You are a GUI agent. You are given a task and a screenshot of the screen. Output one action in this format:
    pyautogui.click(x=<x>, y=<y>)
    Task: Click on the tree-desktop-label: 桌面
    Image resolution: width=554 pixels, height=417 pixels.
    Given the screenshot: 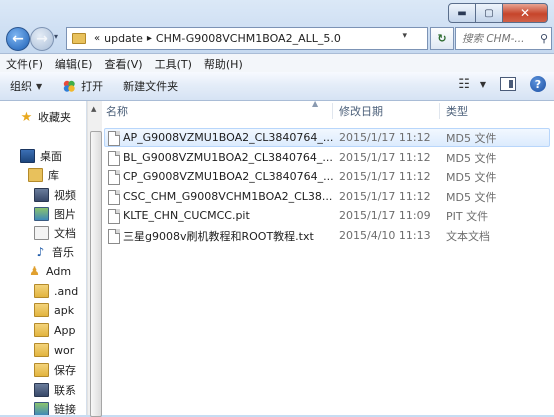 What is the action you would take?
    pyautogui.click(x=51, y=156)
    